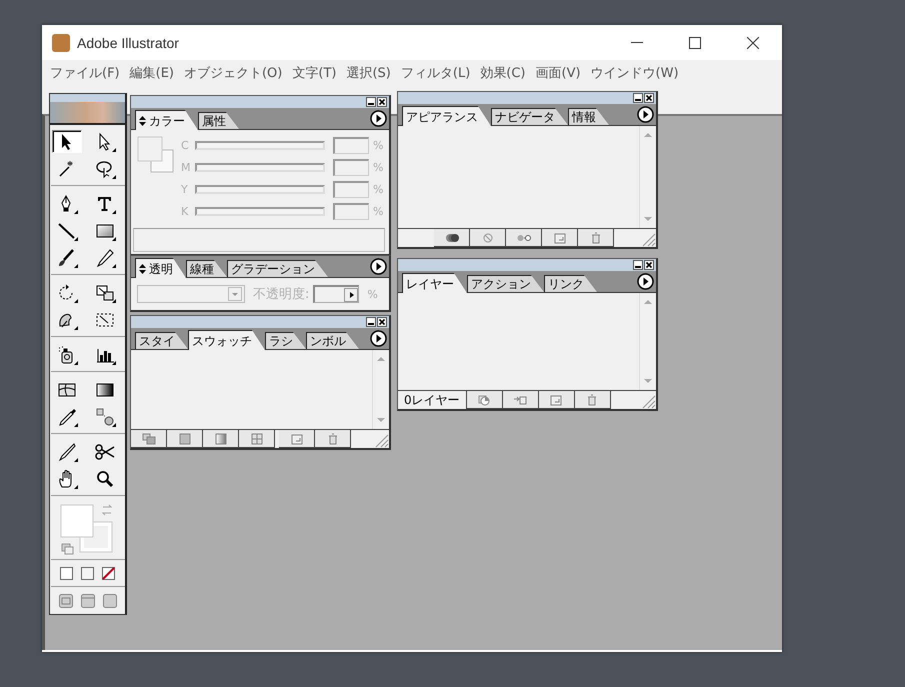  Describe the element at coordinates (66, 573) in the screenshot. I see `color-mode-icon` at that location.